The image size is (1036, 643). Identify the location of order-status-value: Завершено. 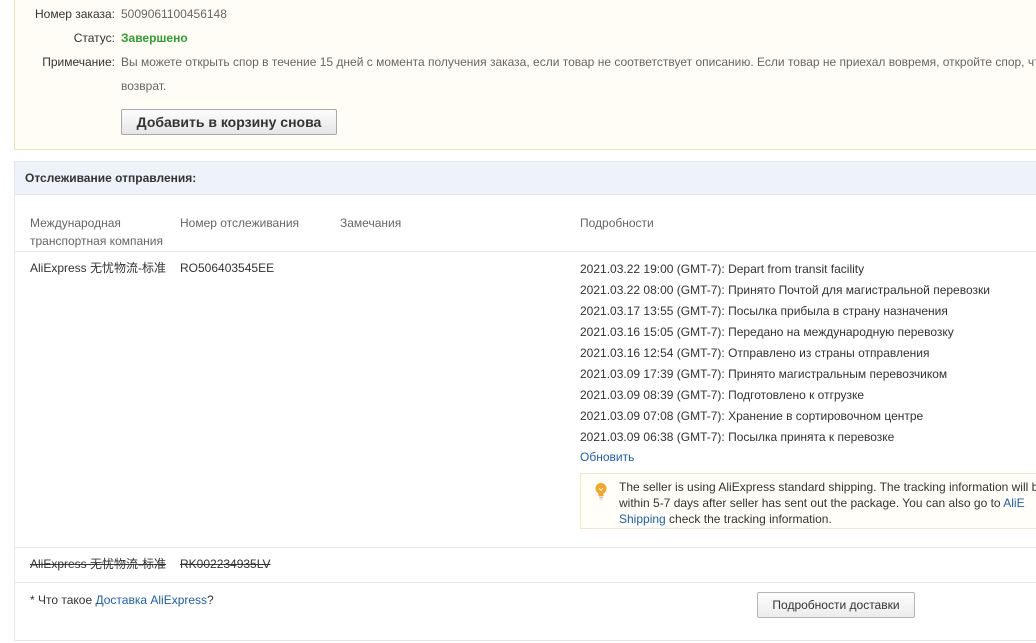
(154, 38).